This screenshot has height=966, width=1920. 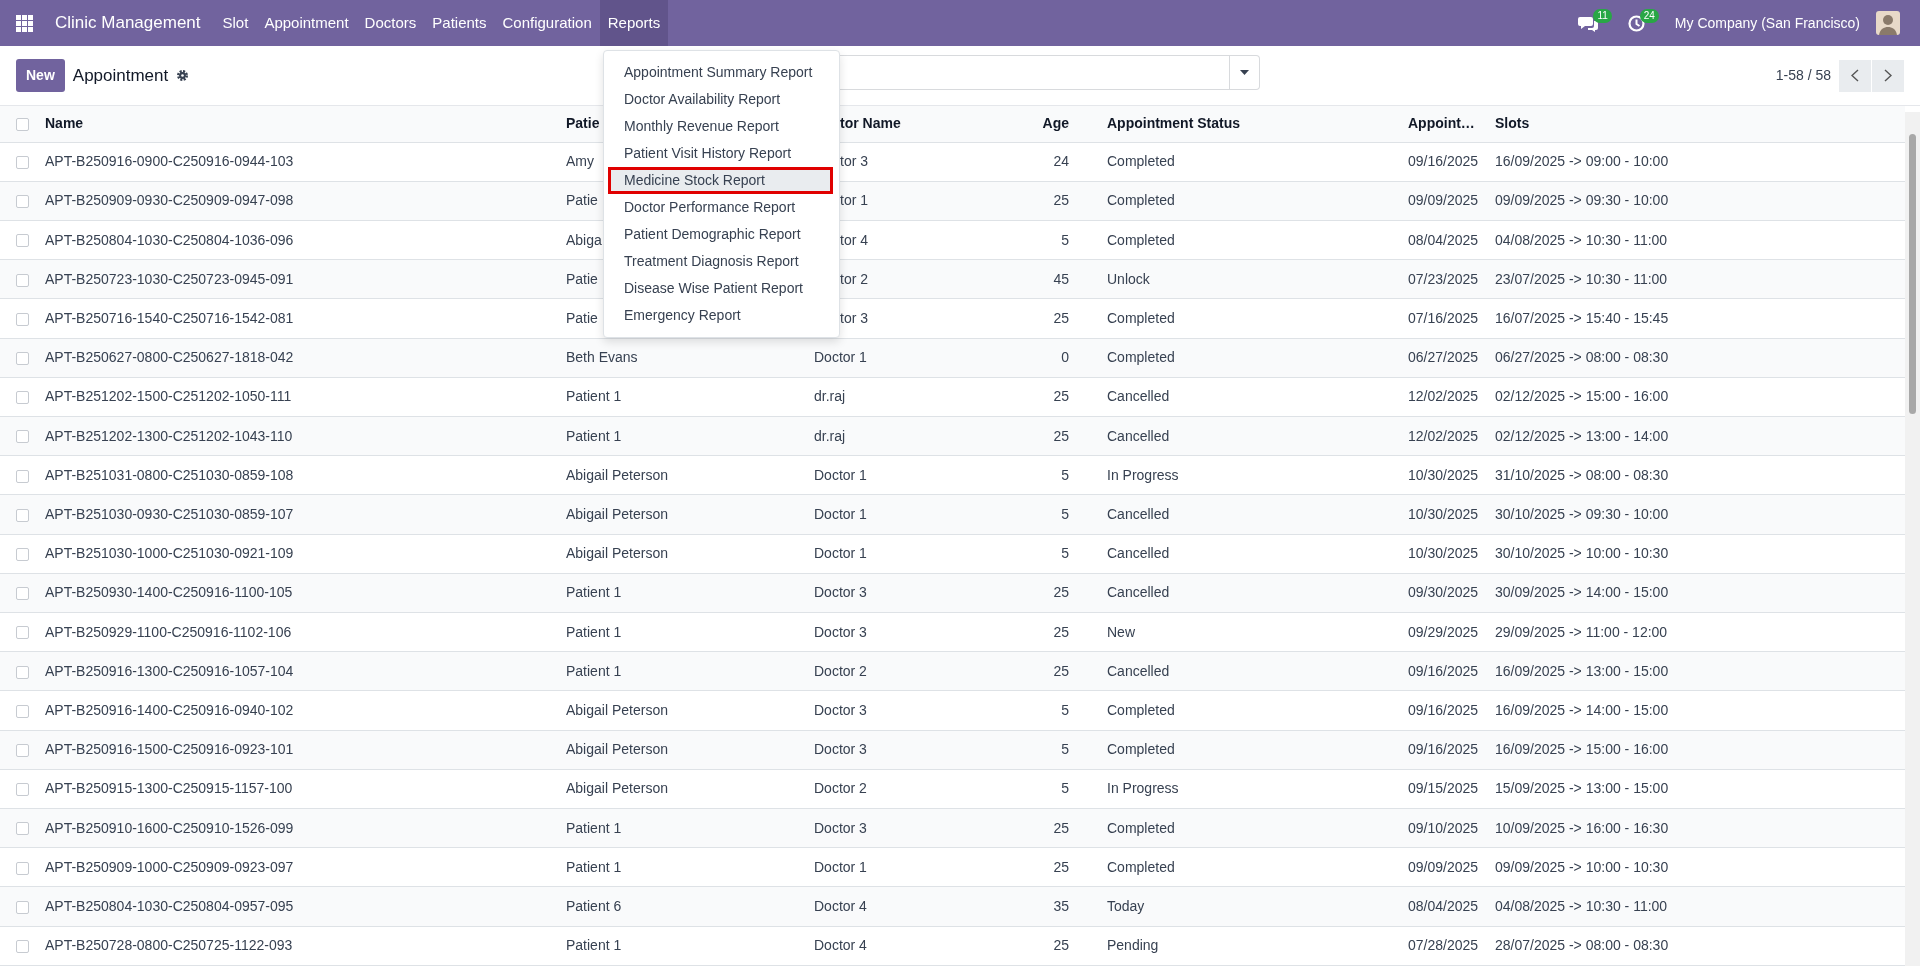 I want to click on table-cell: 35, so click(x=1049, y=906).